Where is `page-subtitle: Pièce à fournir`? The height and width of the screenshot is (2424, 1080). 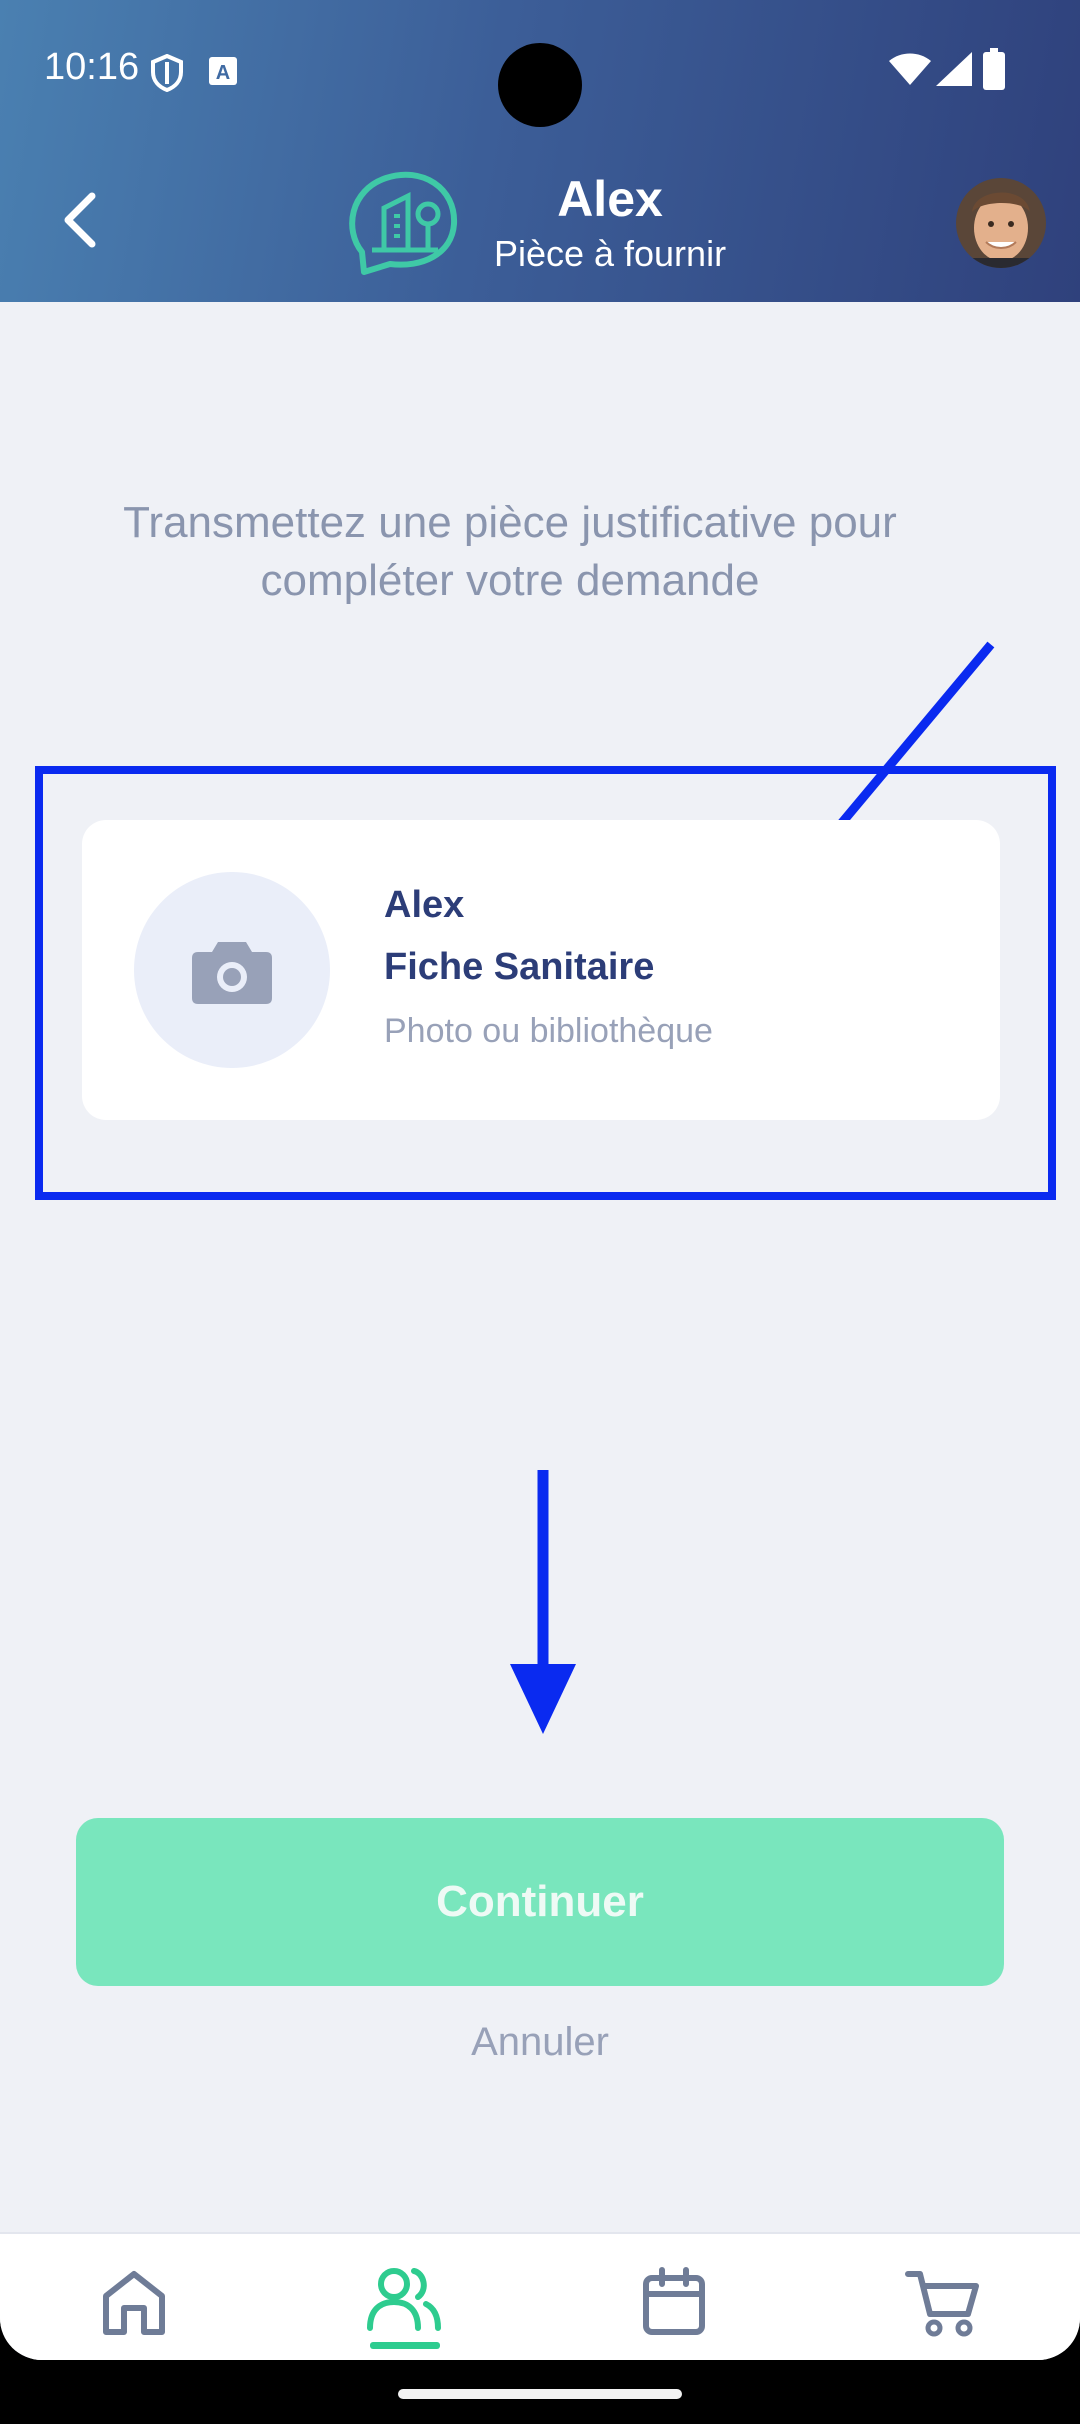
page-subtitle: Pièce à fournir is located at coordinates (610, 253).